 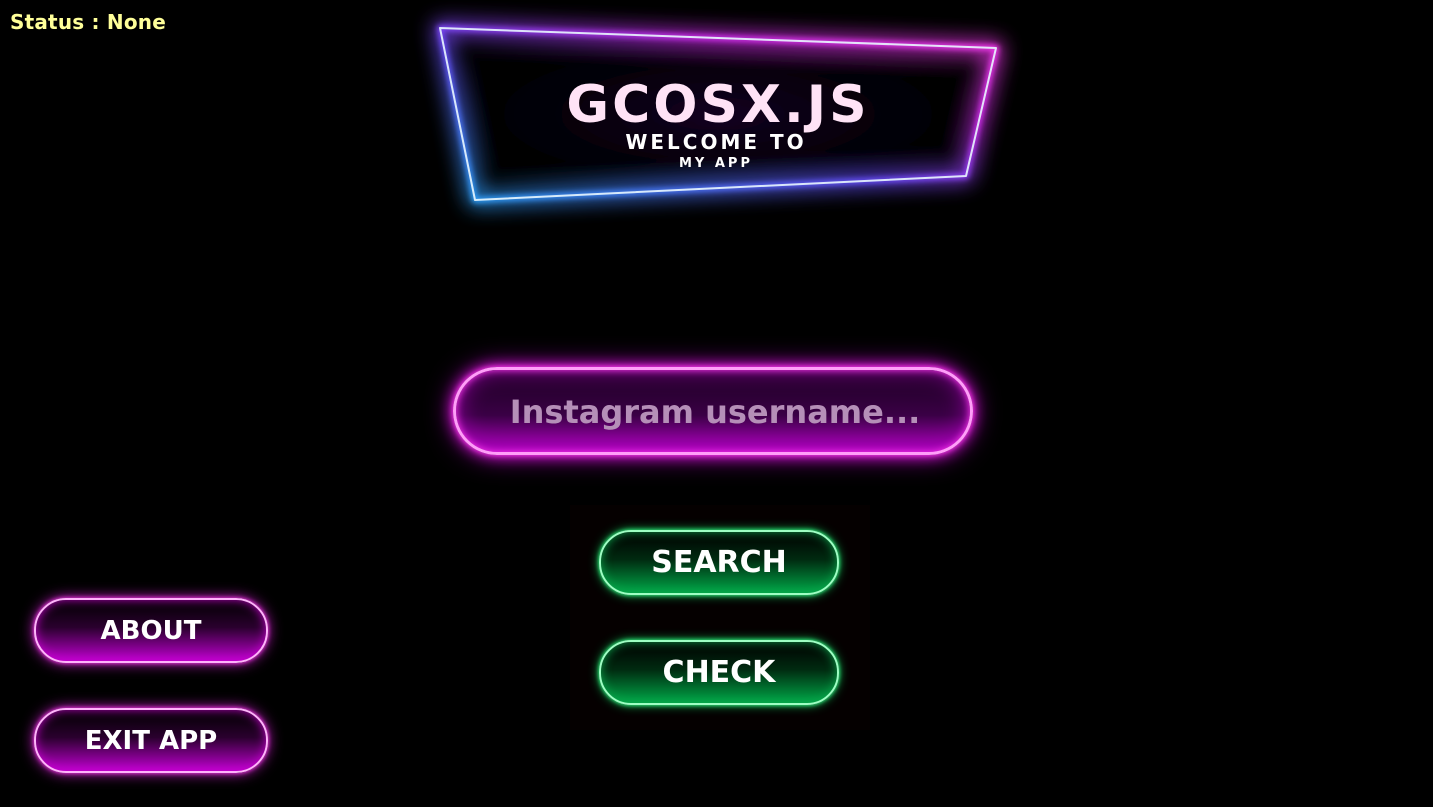 I want to click on neon-frame: GCOSX.JS WELCOME TO MY APP, so click(x=718, y=114).